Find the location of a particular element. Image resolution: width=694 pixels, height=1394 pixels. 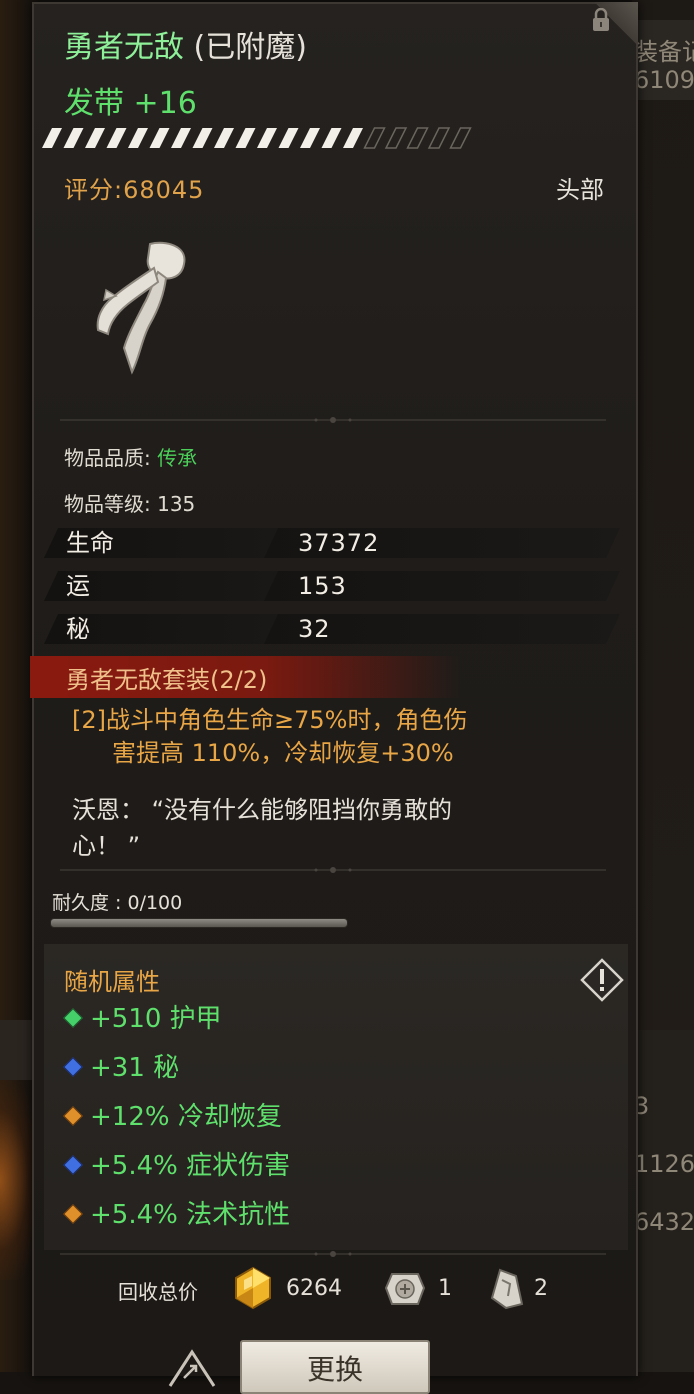

shard-value: 2 is located at coordinates (541, 1288).